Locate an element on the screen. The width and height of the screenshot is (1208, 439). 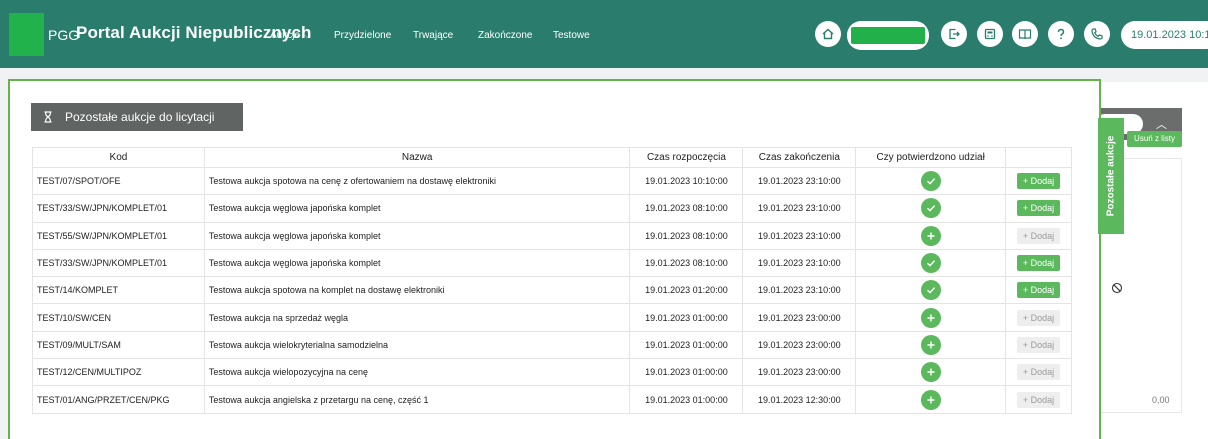
manual-button is located at coordinates (1025, 34).